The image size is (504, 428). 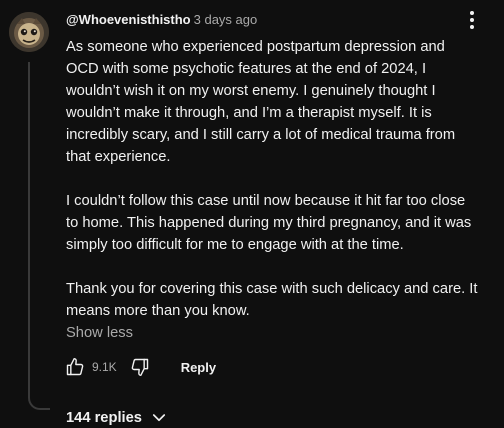 I want to click on thumbs-down-icon, so click(x=139, y=367).